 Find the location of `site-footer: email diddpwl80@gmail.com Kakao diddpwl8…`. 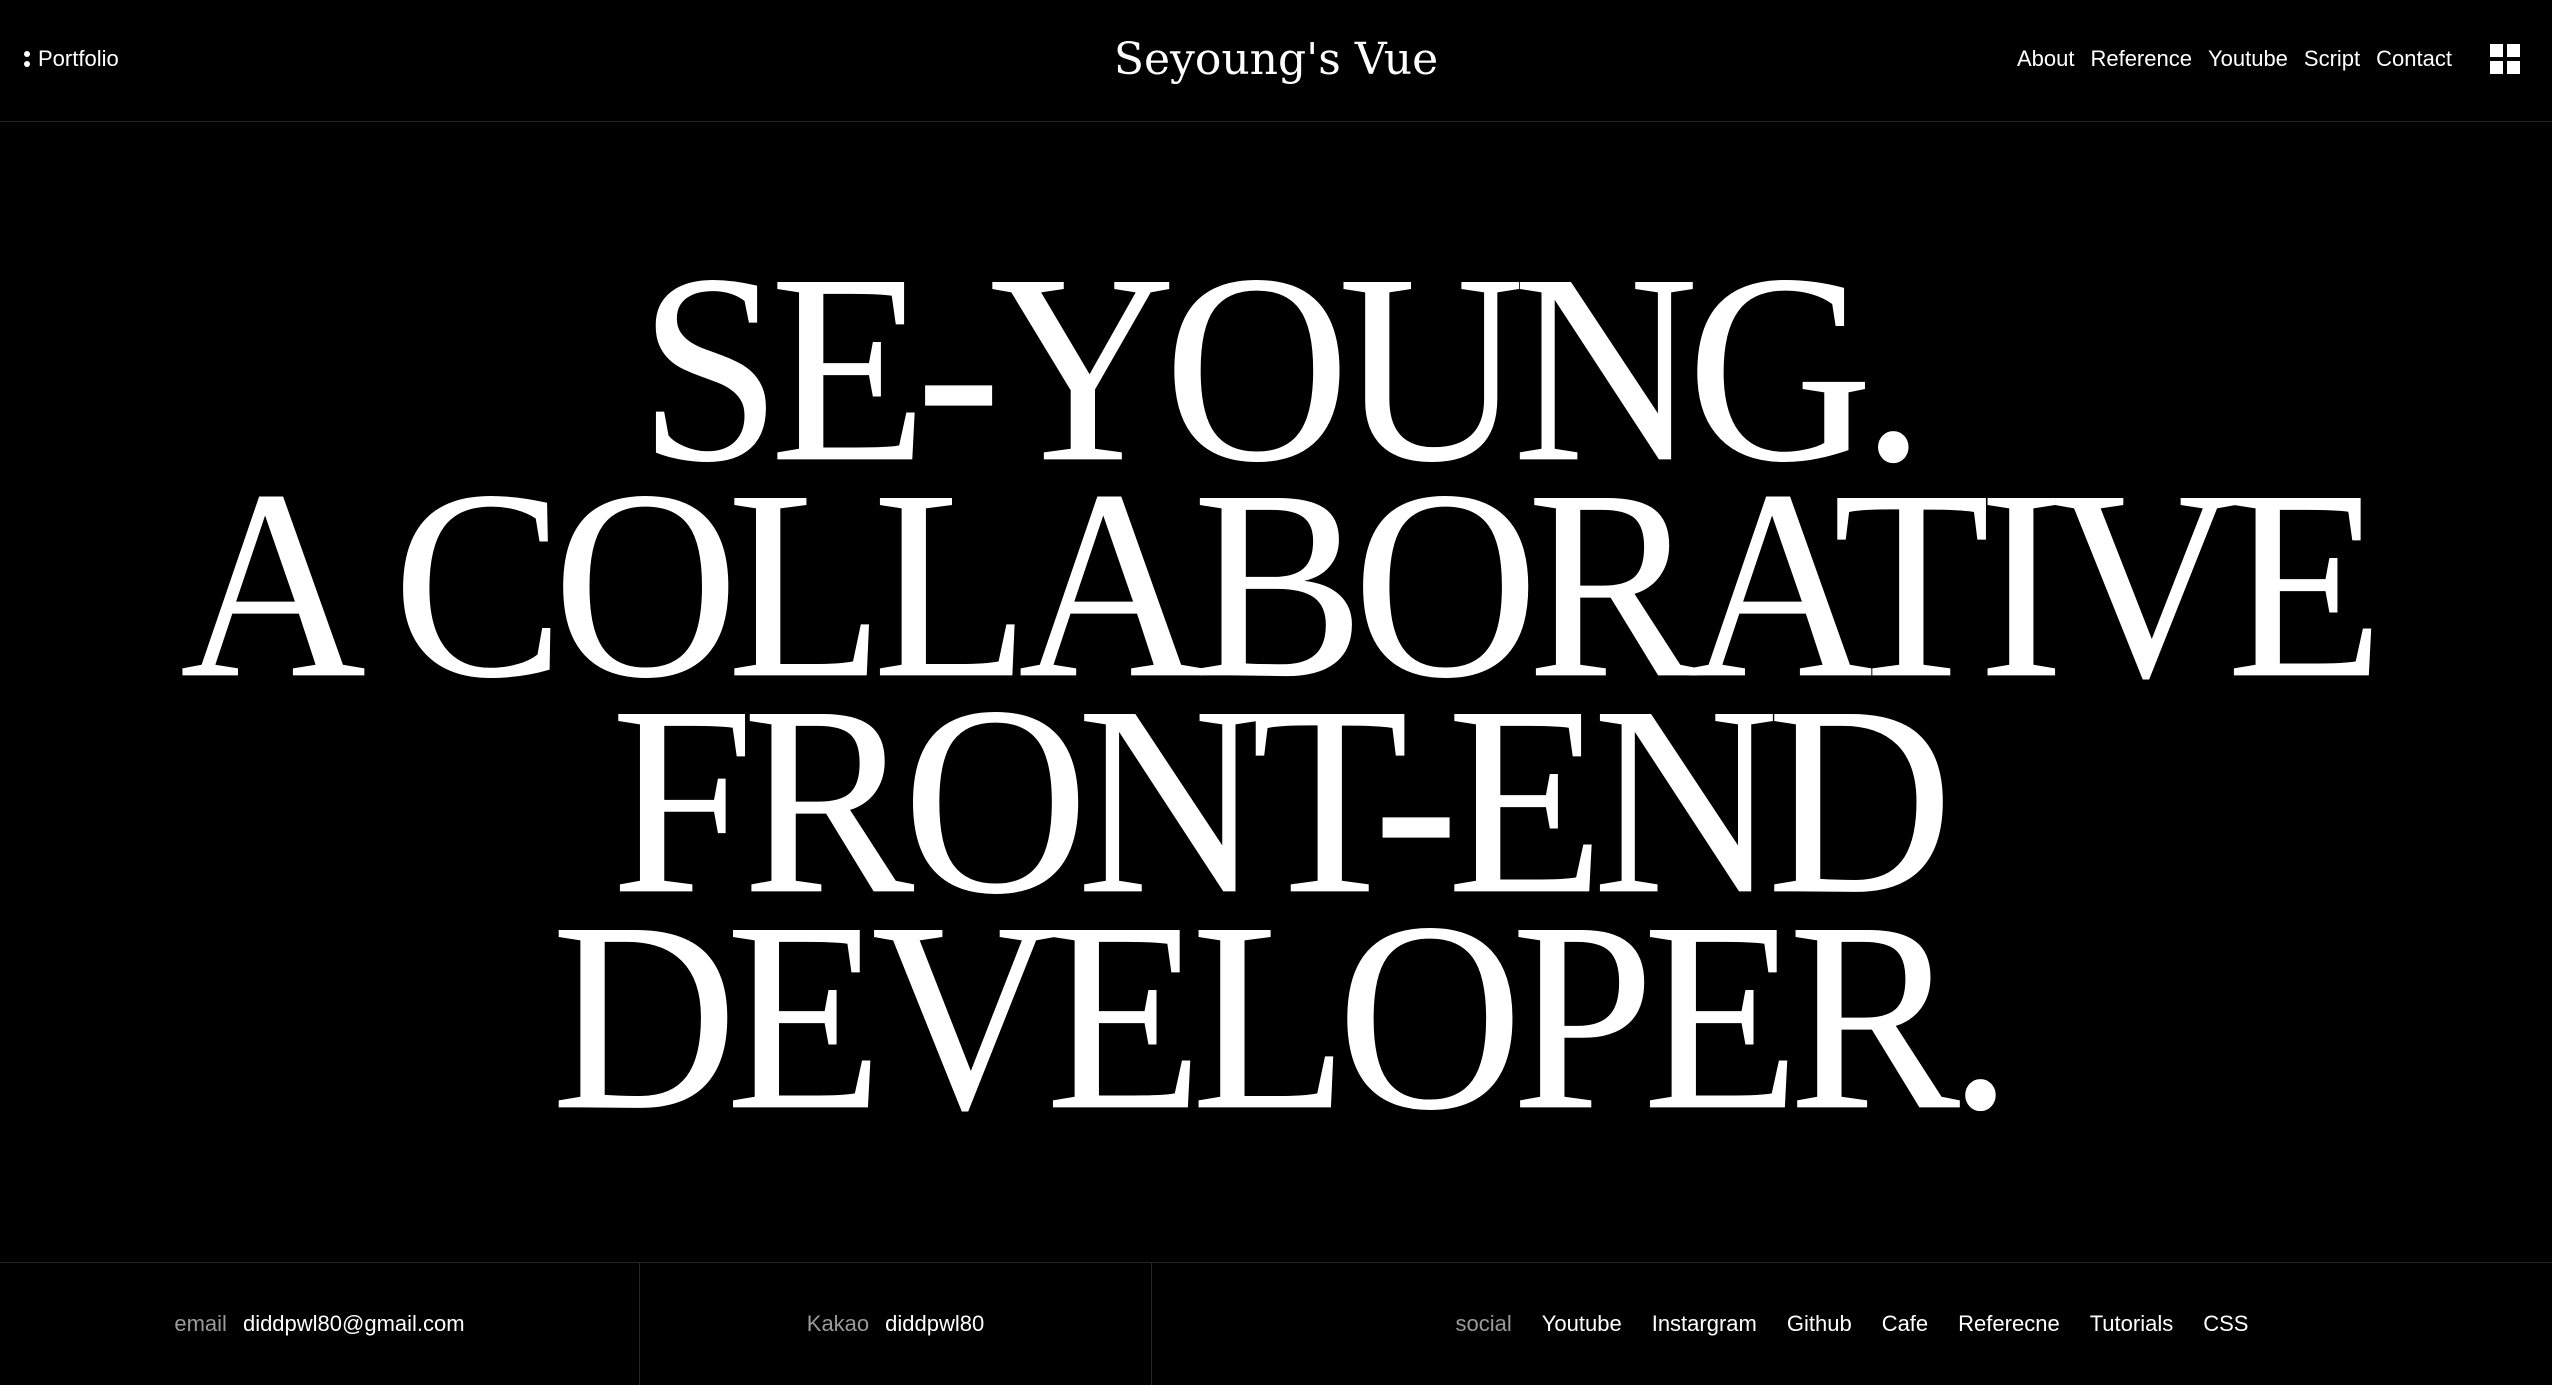

site-footer: email diddpwl80@gmail.com Kakao diddpwl8… is located at coordinates (1276, 1323).